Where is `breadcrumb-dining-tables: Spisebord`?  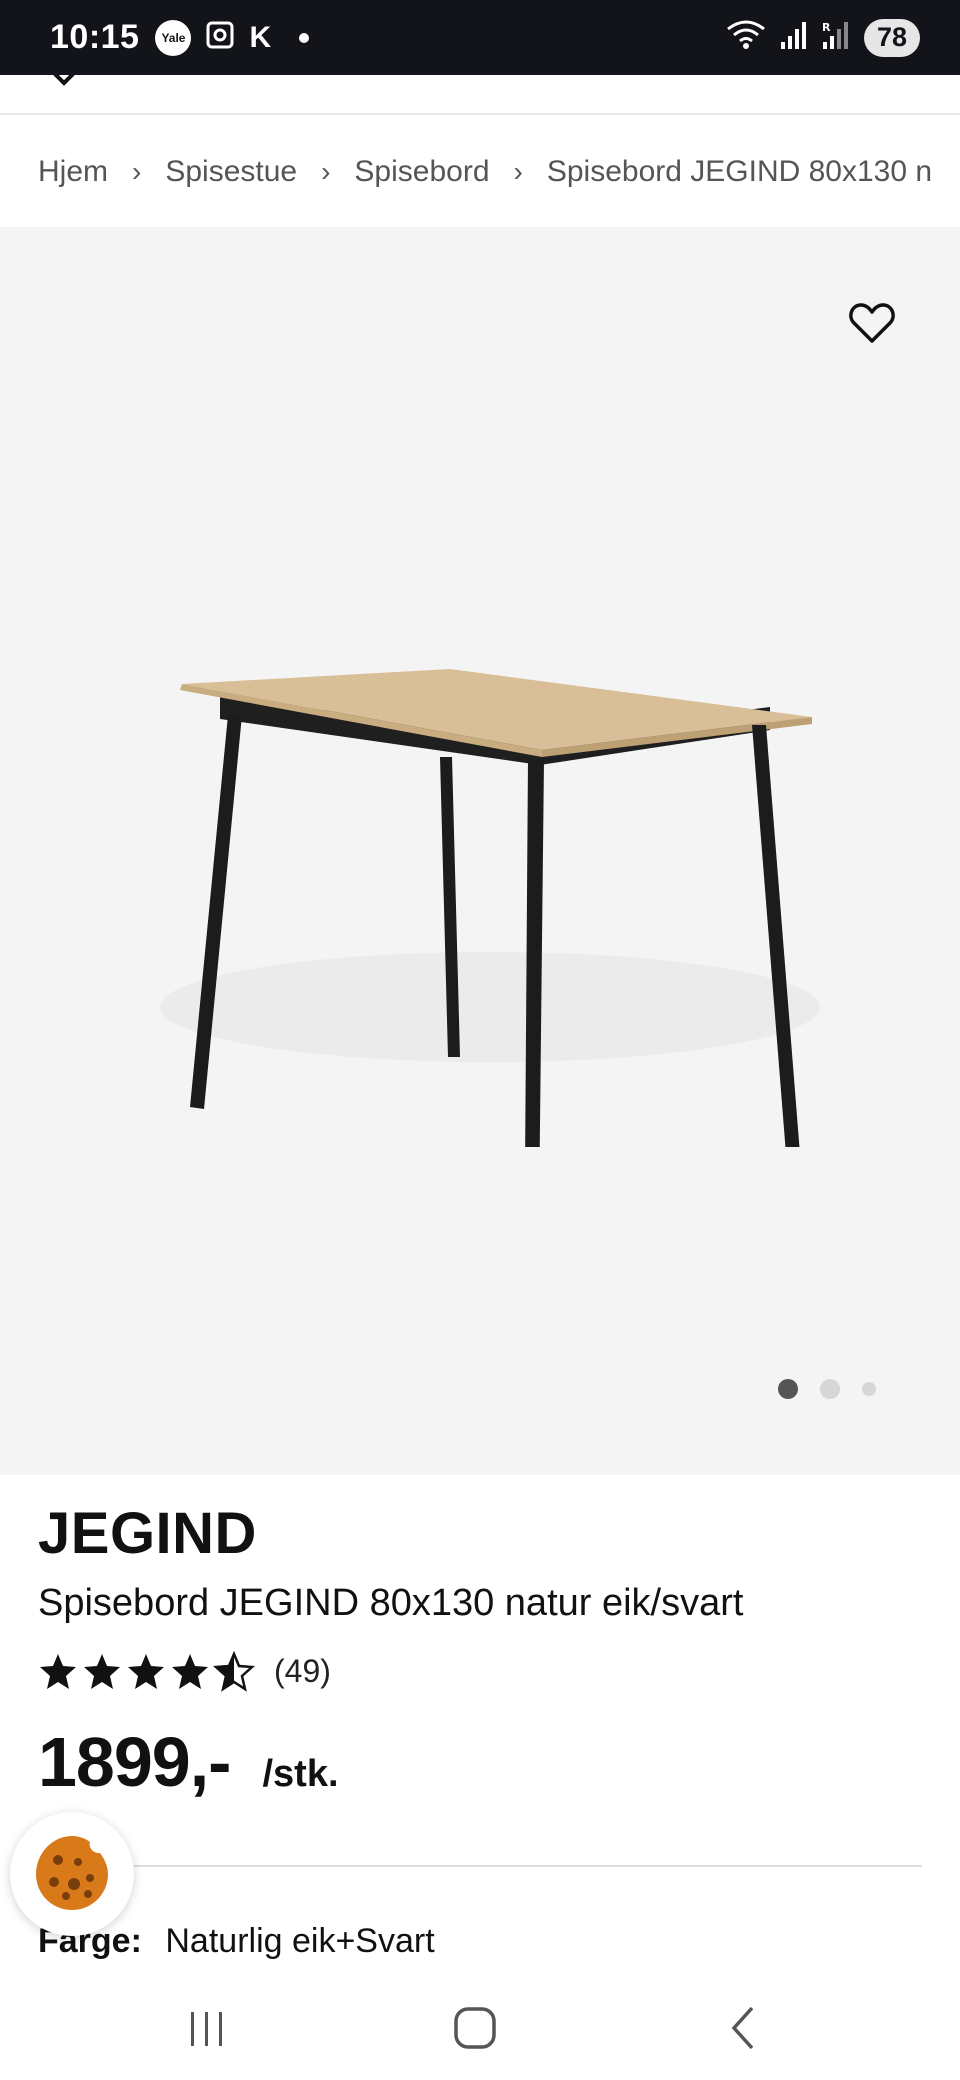
breadcrumb-dining-tables: Spisebord is located at coordinates (421, 172).